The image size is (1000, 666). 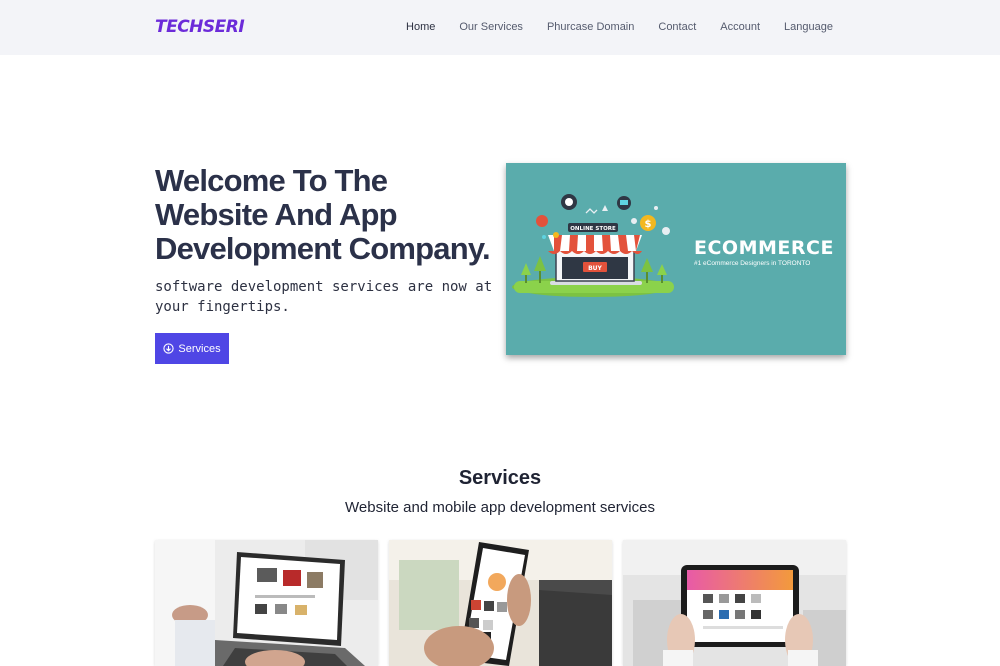 I want to click on tablet-store-photo, so click(x=734, y=603).